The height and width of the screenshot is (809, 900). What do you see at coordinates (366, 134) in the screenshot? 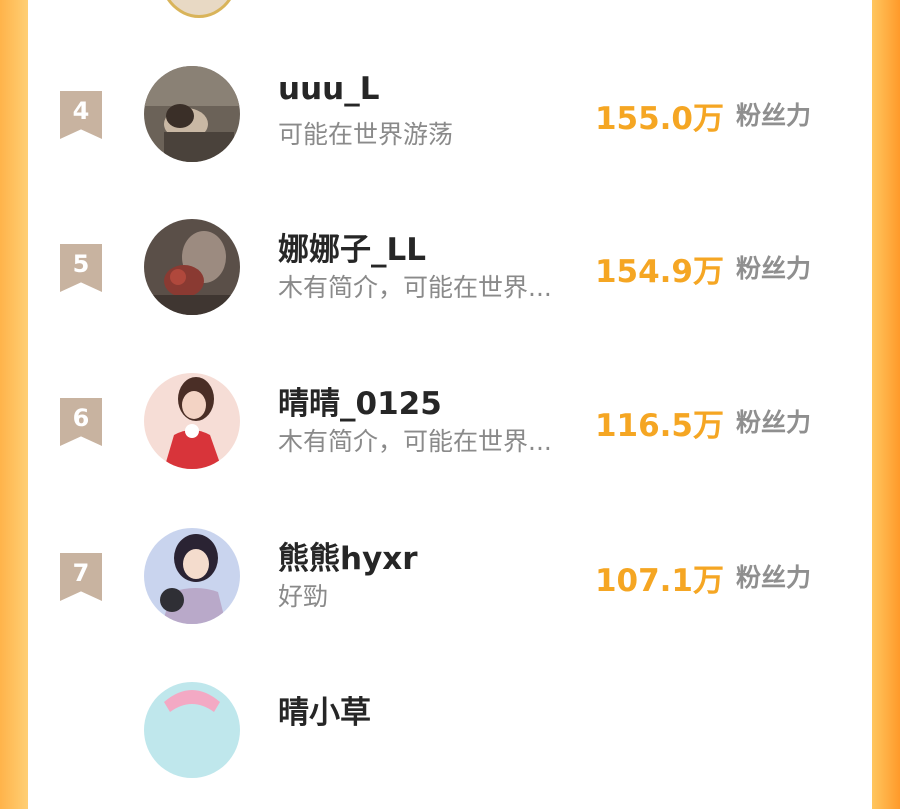
I see `user-bio: 可能在世界游荡` at bounding box center [366, 134].